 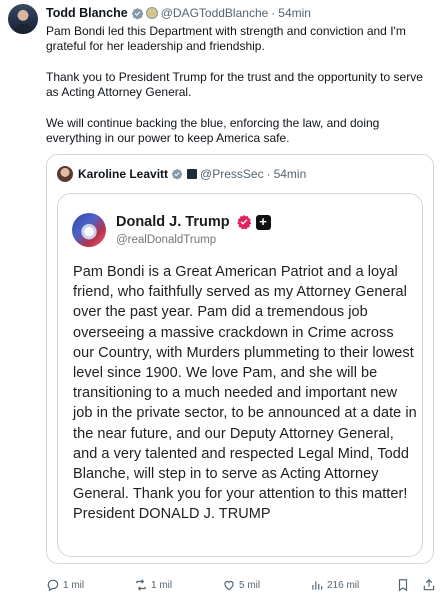 What do you see at coordinates (65, 174) in the screenshot?
I see `quoted-author-avatar` at bounding box center [65, 174].